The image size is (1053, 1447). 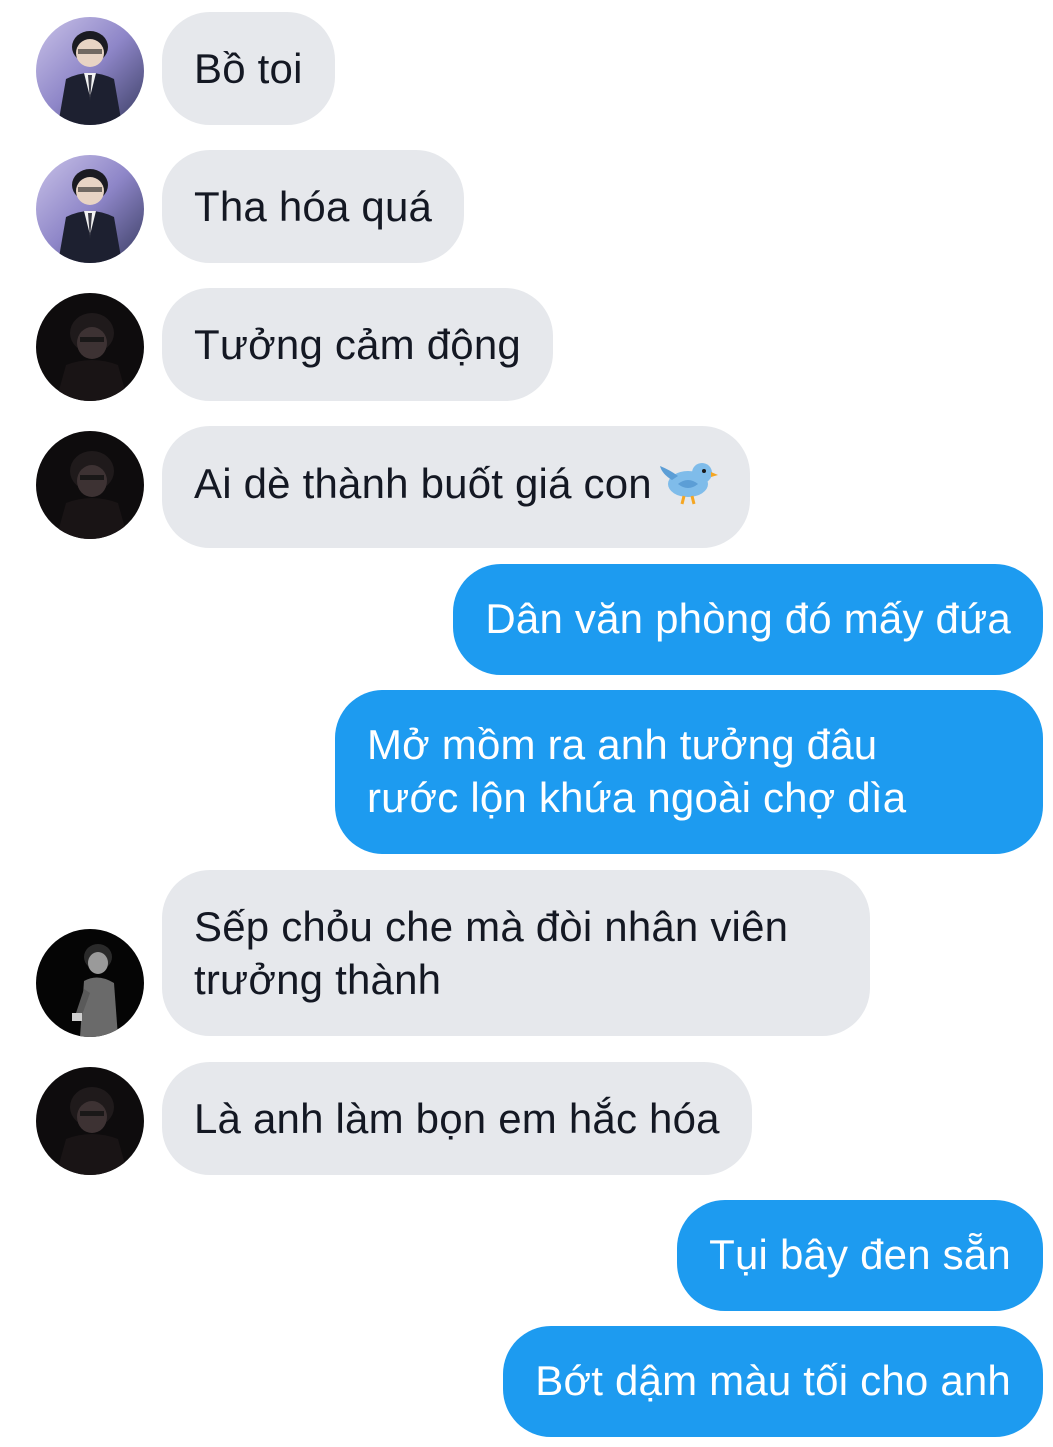 I want to click on message-bubble: Bồ toi, so click(x=248, y=68).